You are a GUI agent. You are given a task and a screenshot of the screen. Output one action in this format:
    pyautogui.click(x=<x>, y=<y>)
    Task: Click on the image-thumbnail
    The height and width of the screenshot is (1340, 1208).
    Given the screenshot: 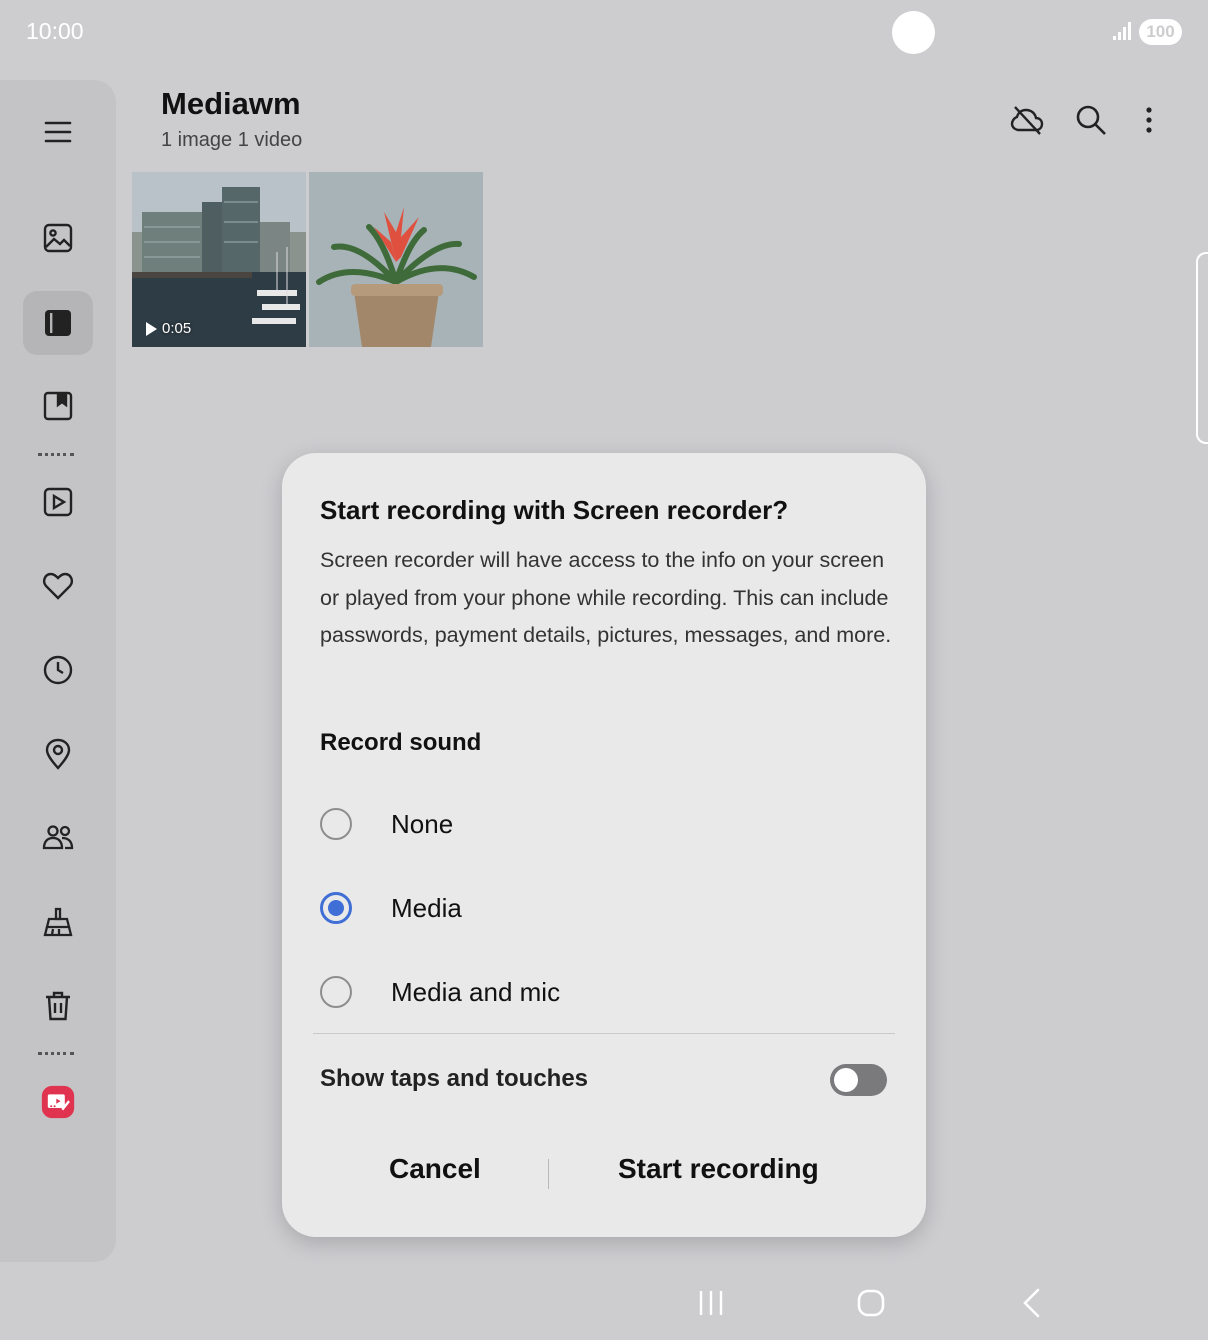 What is the action you would take?
    pyautogui.click(x=396, y=259)
    